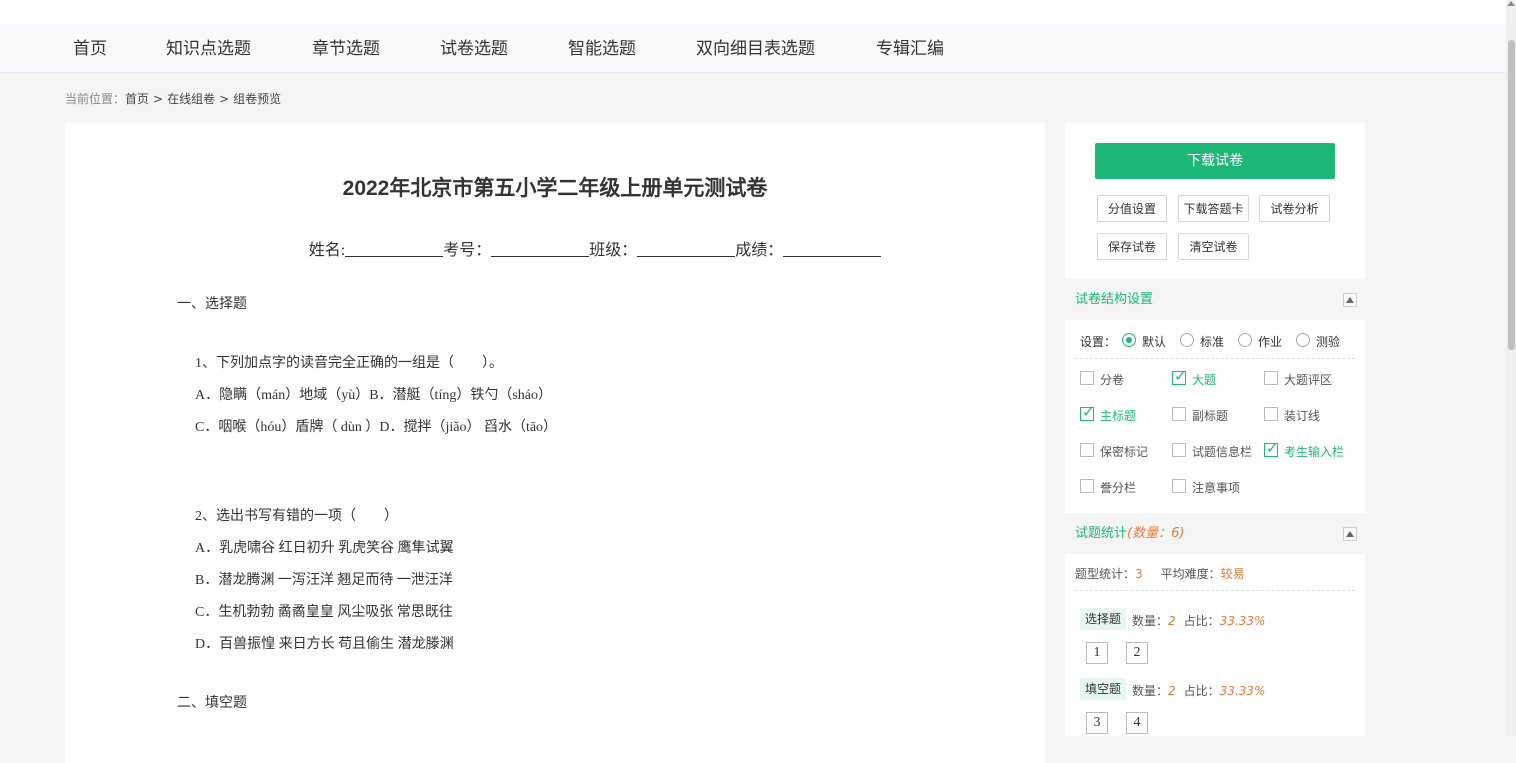 The height and width of the screenshot is (763, 1516). I want to click on checkbox-subtitle, so click(1179, 414).